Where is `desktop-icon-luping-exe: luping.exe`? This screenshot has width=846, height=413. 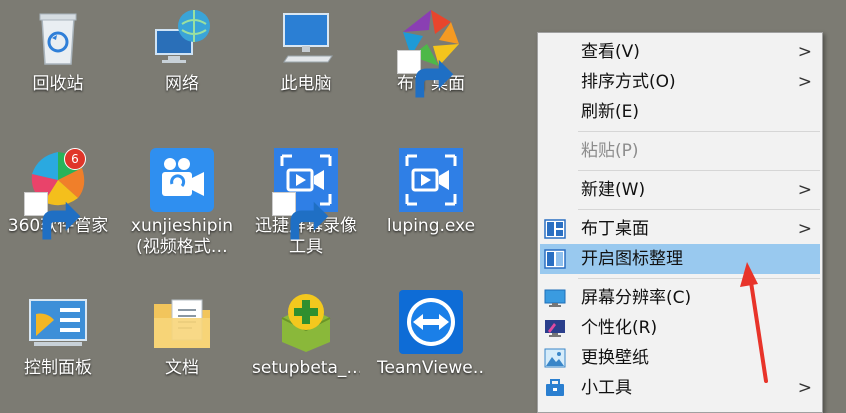 desktop-icon-luping-exe: luping.exe is located at coordinates (431, 192).